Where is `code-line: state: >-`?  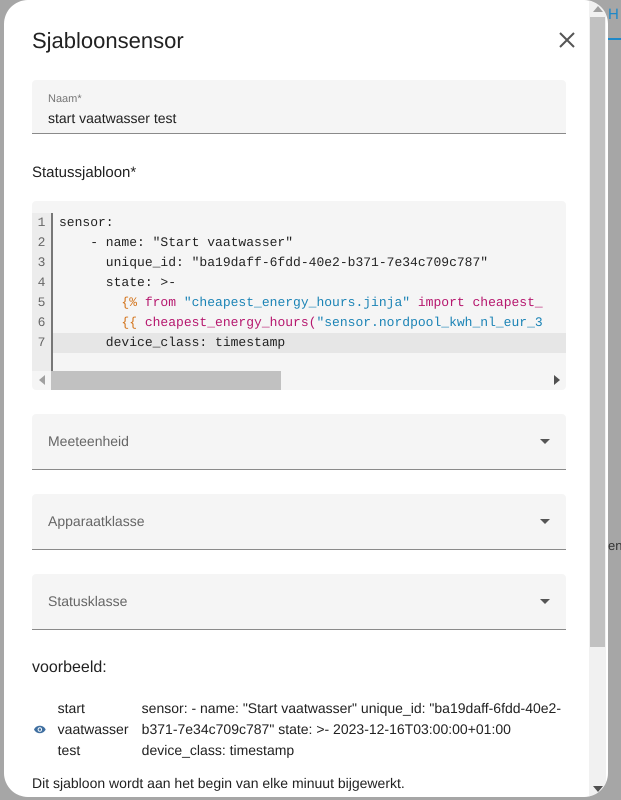
code-line: state: >- is located at coordinates (141, 283).